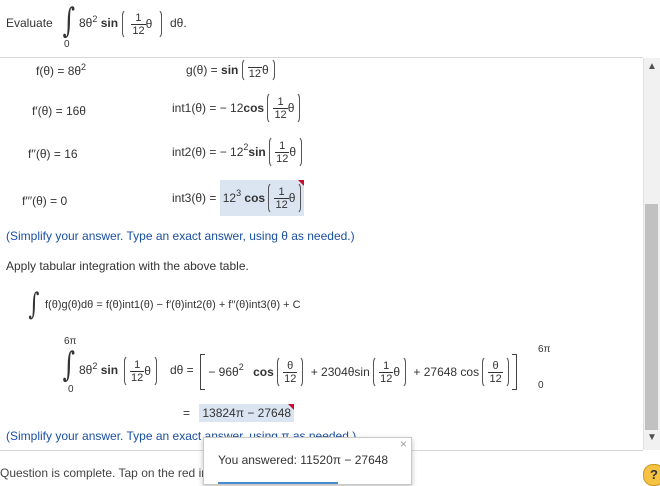  Describe the element at coordinates (50, 71) in the screenshot. I see `f0-label: f(θ) =` at that location.